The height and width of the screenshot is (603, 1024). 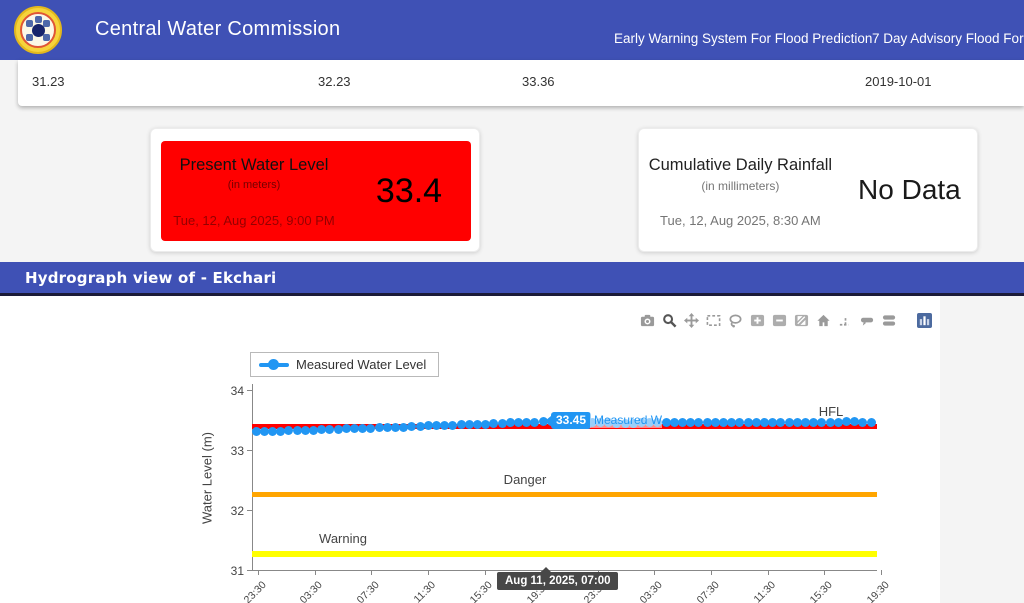 I want to click on home-icon, so click(x=823, y=320).